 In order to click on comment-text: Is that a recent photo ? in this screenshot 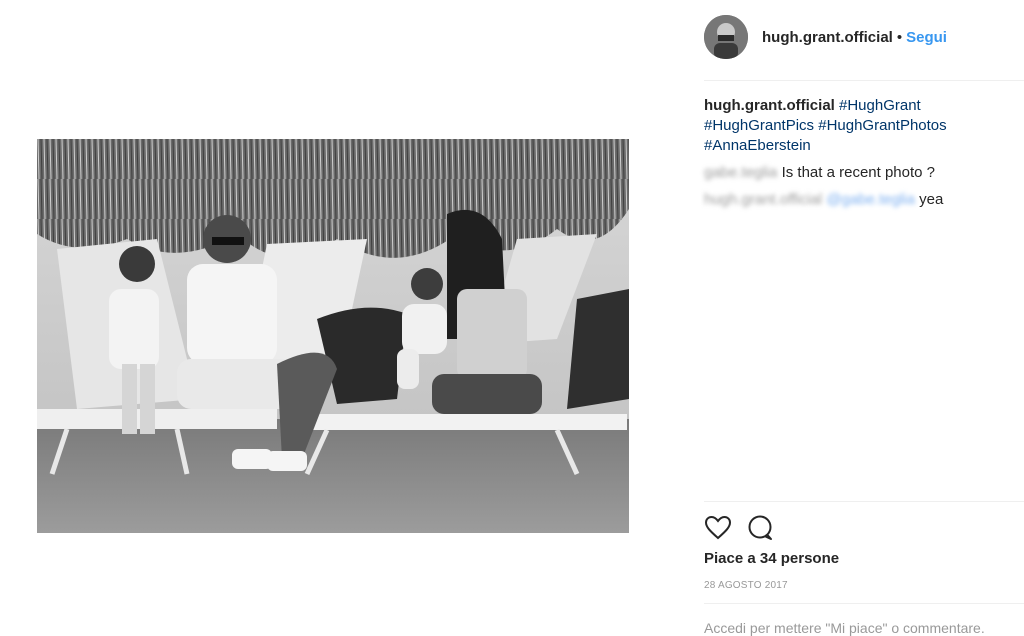, I will do `click(858, 172)`.